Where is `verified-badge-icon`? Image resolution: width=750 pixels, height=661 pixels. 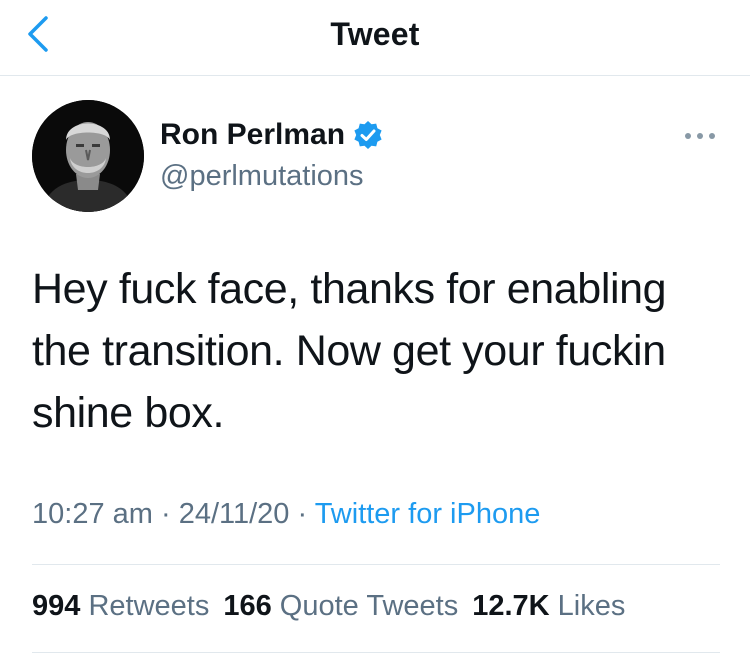 verified-badge-icon is located at coordinates (368, 135).